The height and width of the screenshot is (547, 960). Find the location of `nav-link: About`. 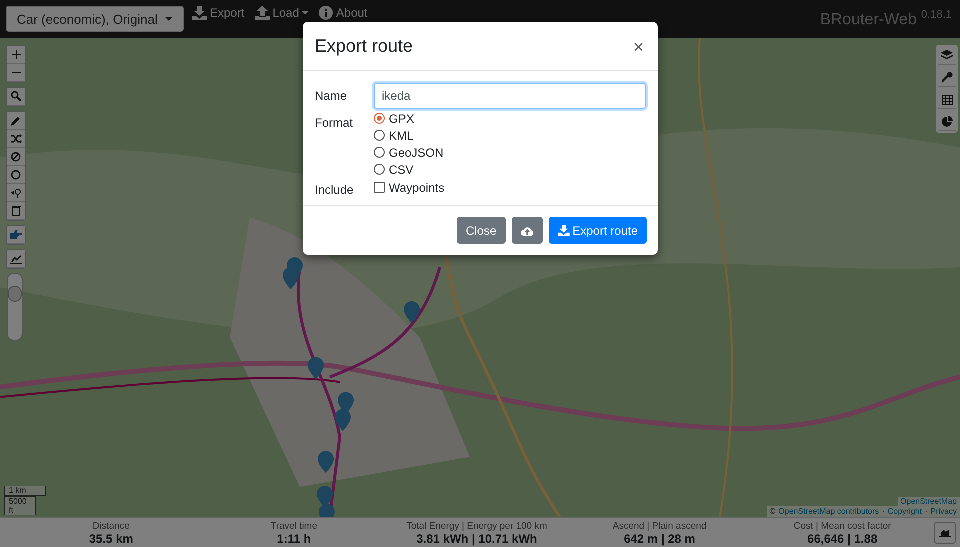

nav-link: About is located at coordinates (343, 13).